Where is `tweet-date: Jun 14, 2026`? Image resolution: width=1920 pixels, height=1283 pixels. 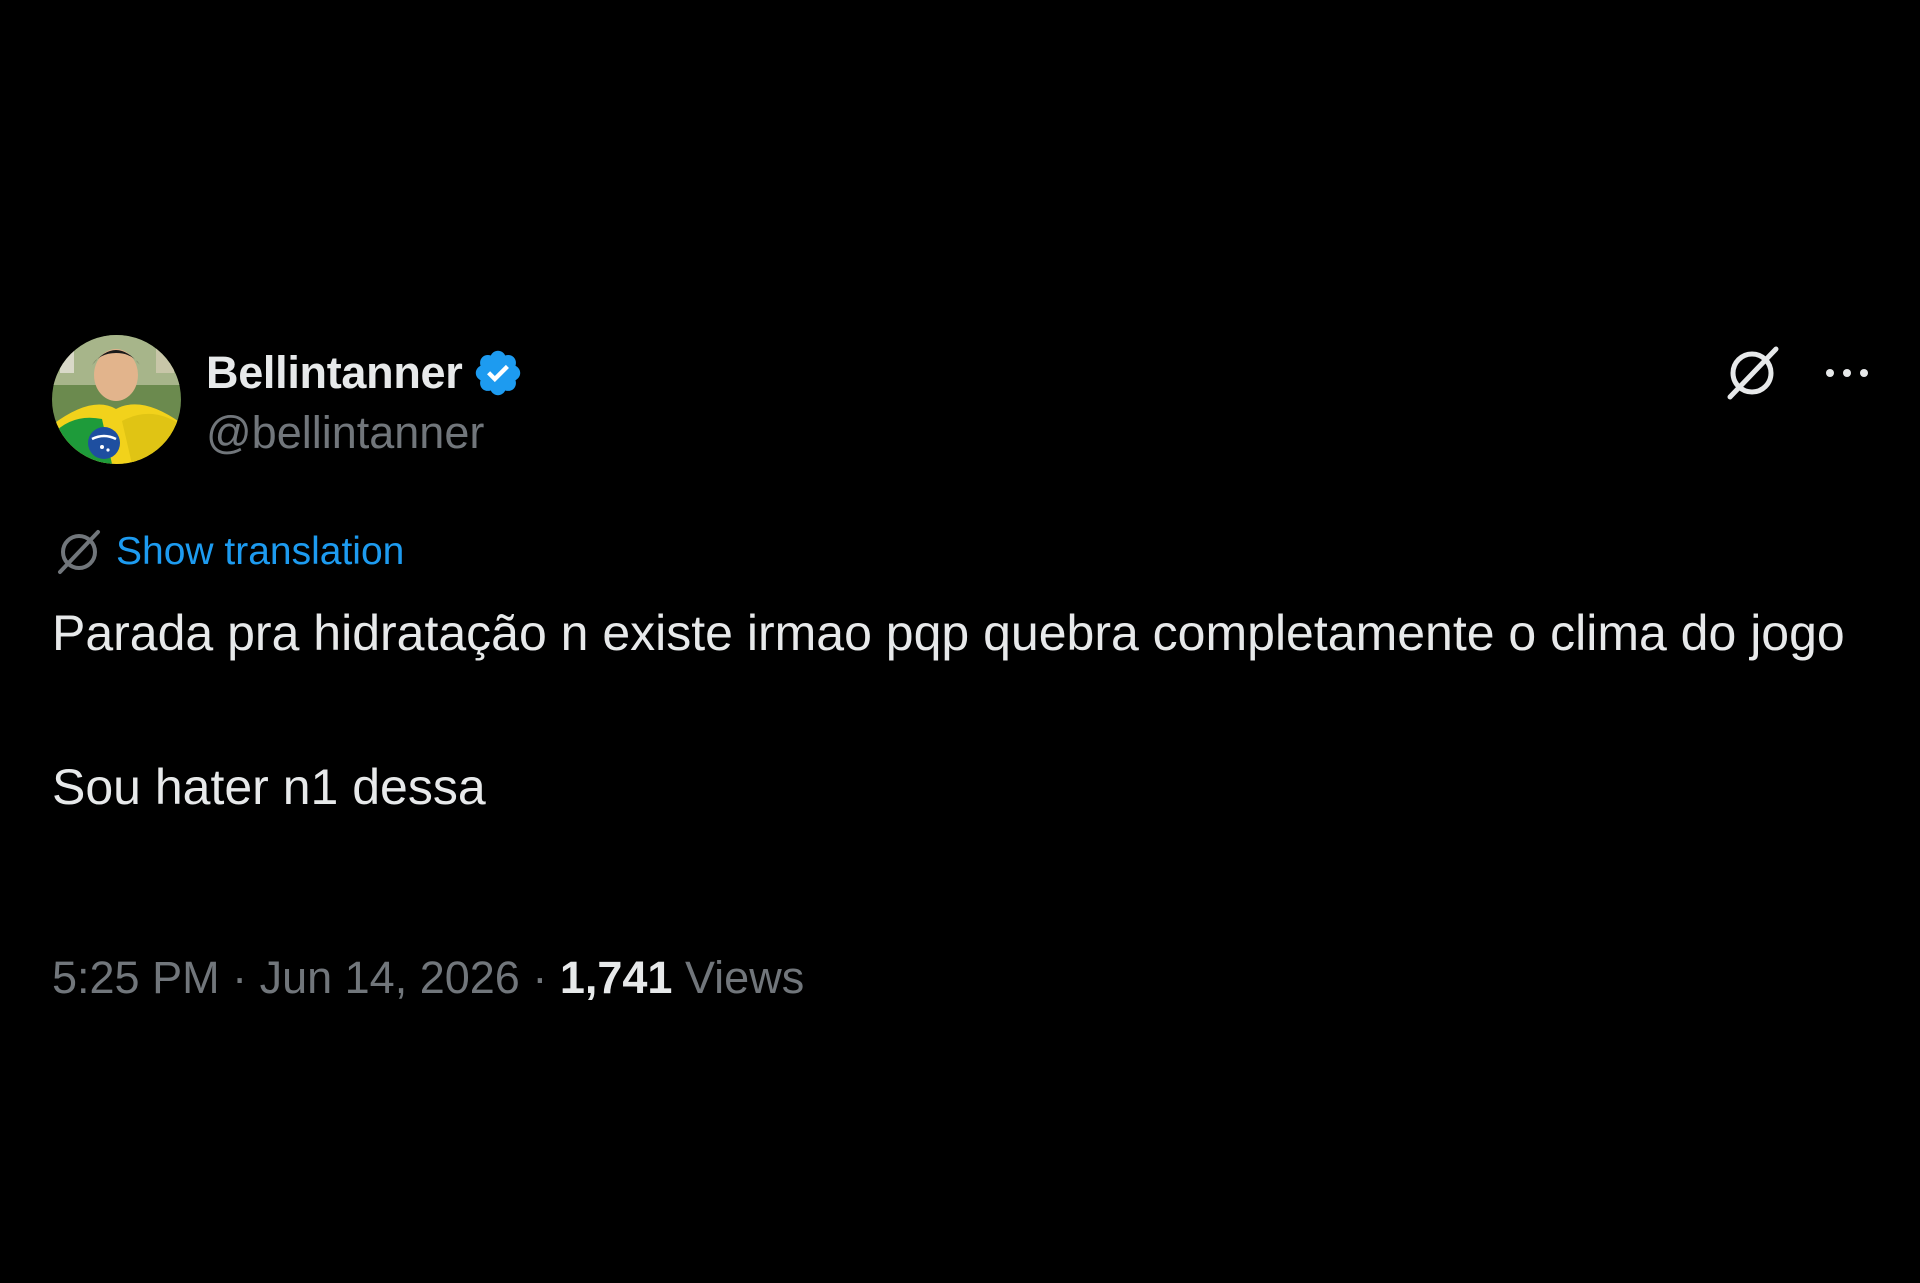 tweet-date: Jun 14, 2026 is located at coordinates (390, 977).